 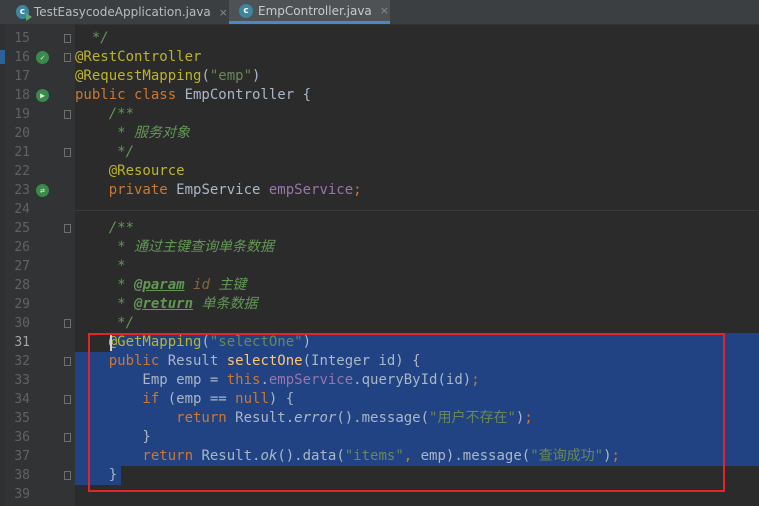 What do you see at coordinates (379, 323) in the screenshot?
I see `code-line: 30 */` at bounding box center [379, 323].